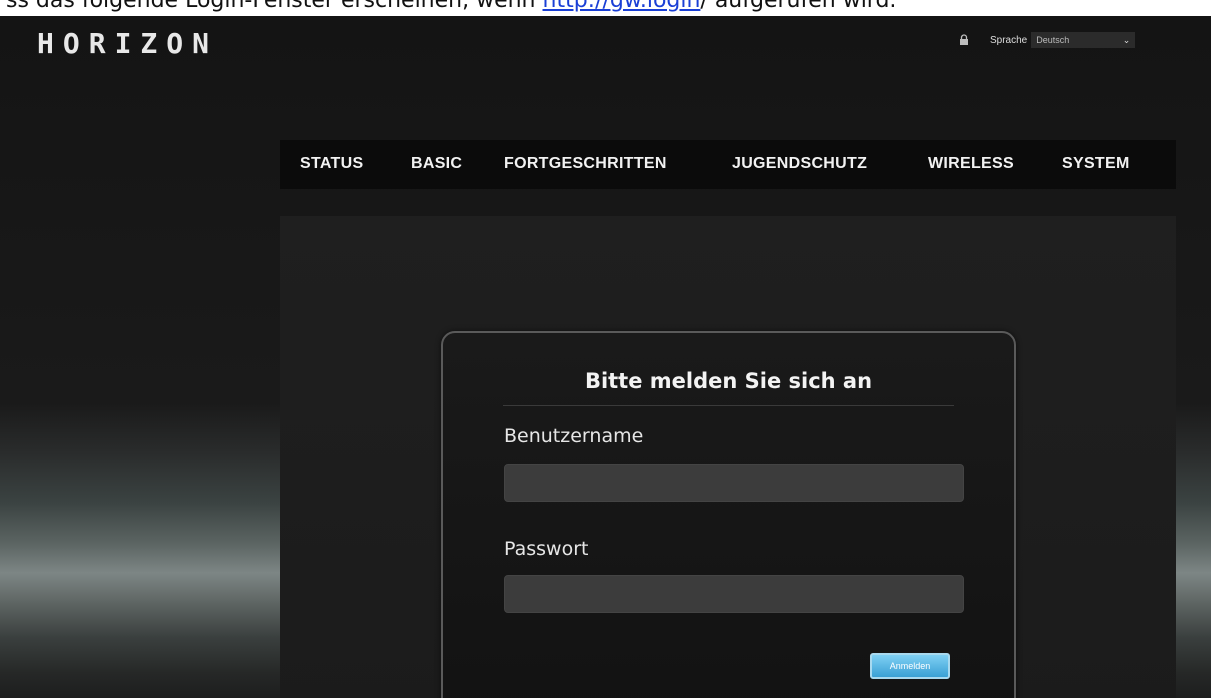  What do you see at coordinates (728, 405) in the screenshot?
I see `title-divider` at bounding box center [728, 405].